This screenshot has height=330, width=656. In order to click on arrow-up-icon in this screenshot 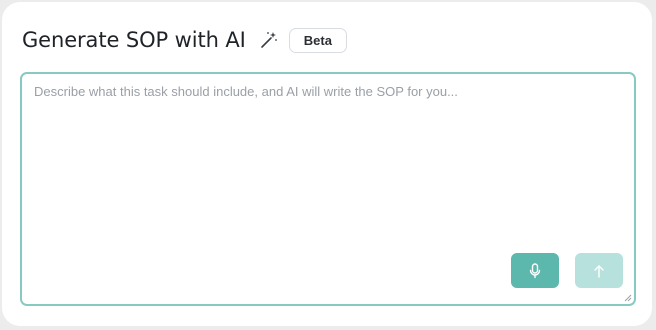, I will do `click(599, 271)`.